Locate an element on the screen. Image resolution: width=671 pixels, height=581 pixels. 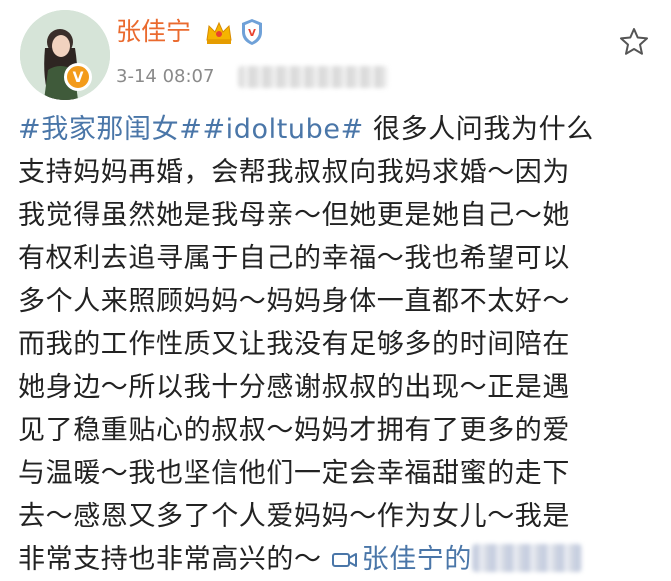
post-line: 她身边～所以我十分感谢叔叔的出现～正是遇 is located at coordinates (294, 387).